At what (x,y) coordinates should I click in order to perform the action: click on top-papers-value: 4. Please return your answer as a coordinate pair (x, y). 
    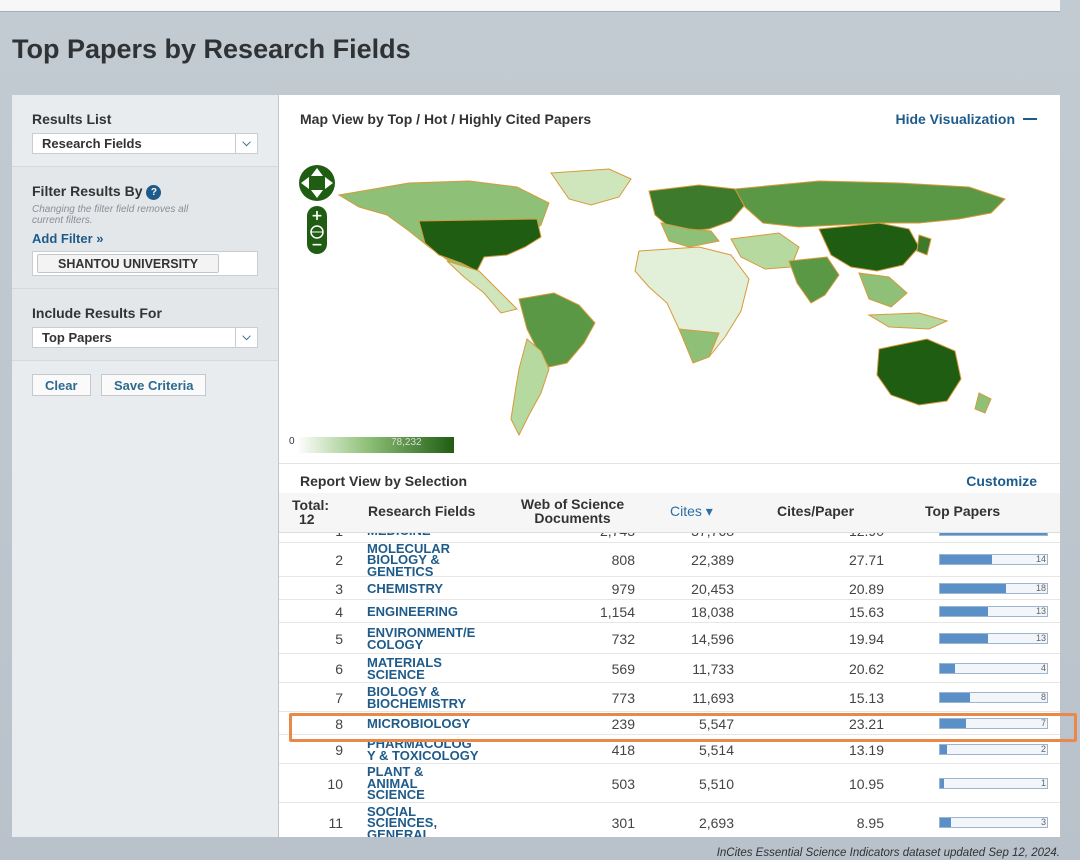
    Looking at the image, I should click on (1043, 667).